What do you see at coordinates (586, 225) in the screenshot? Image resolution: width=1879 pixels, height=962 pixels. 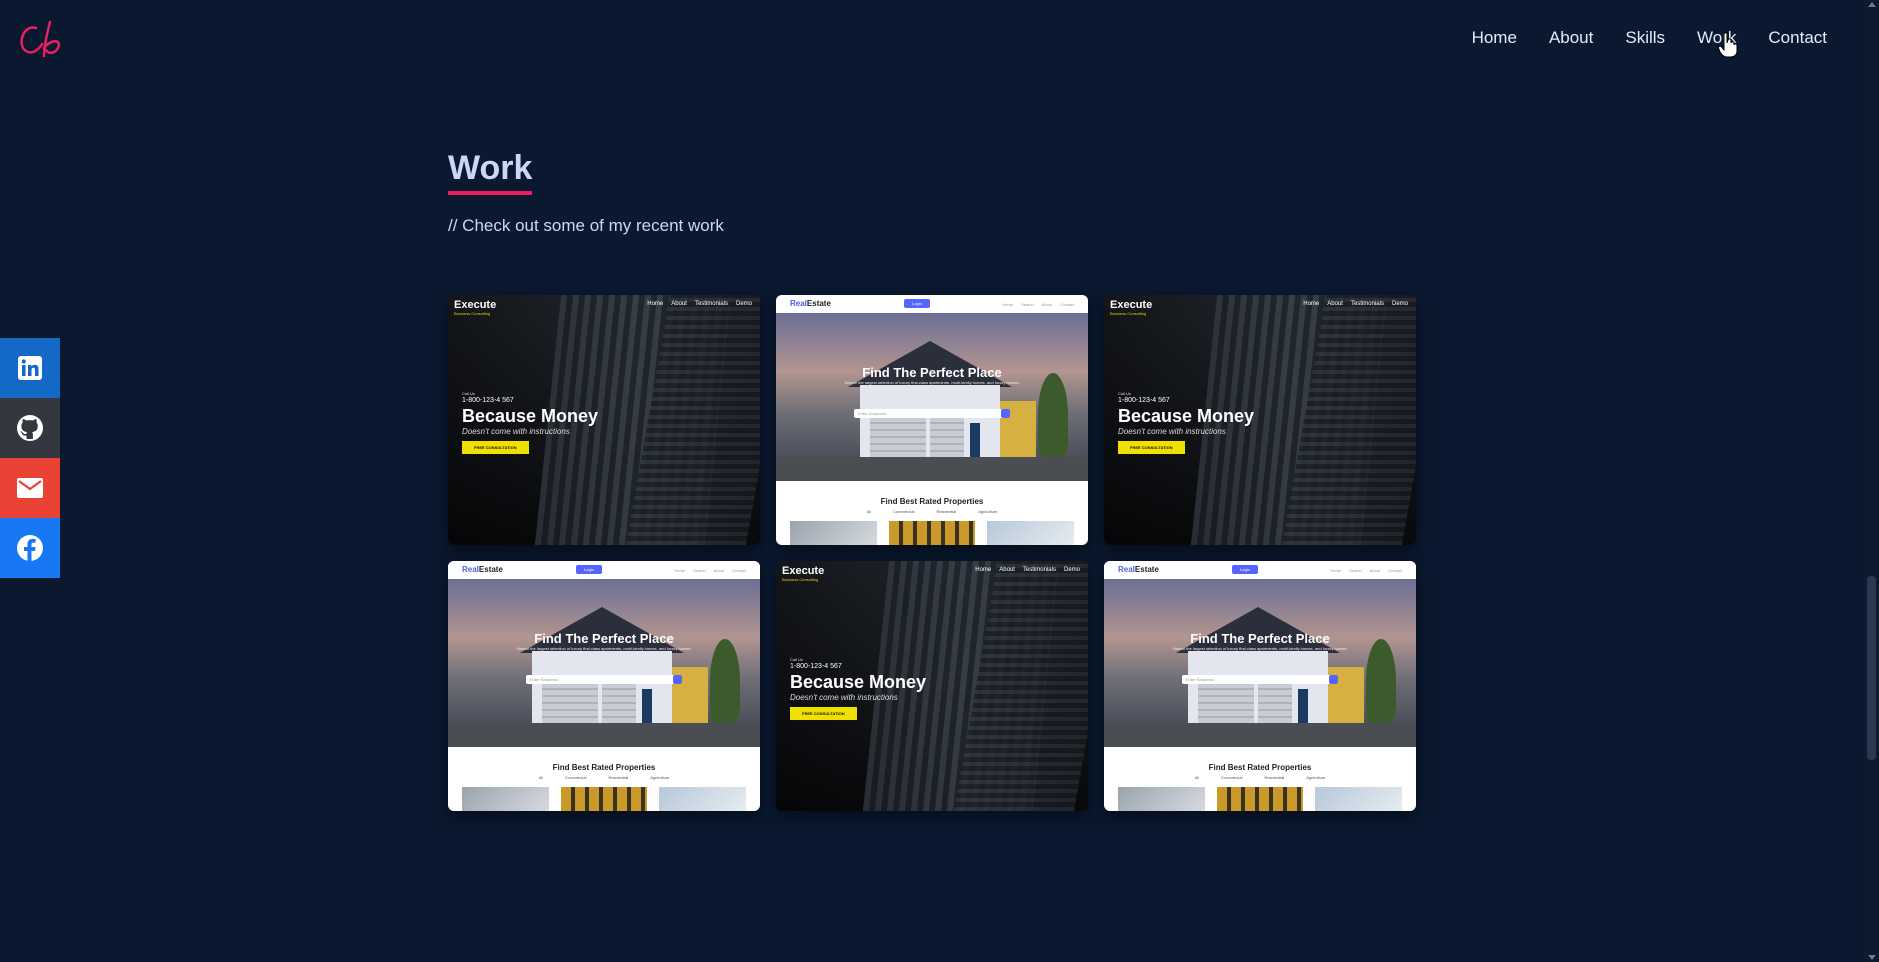 I see `section-subtitle: // Check out some of my recent work` at bounding box center [586, 225].